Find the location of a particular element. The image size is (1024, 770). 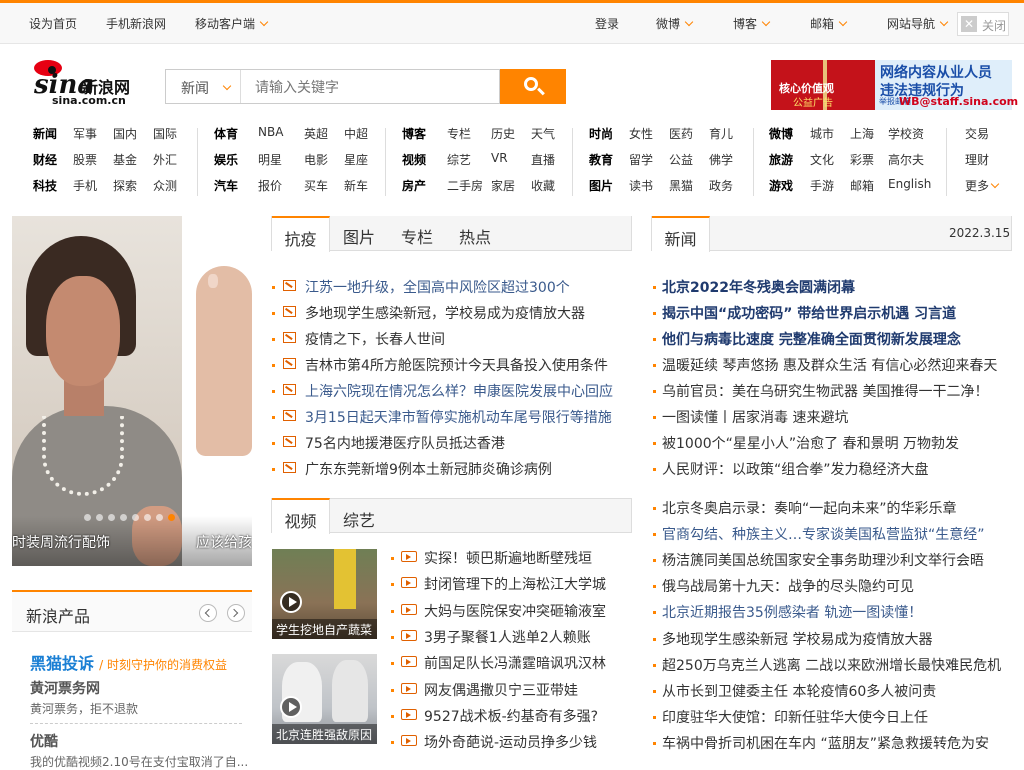

nav-link: 博客 is located at coordinates (414, 133).